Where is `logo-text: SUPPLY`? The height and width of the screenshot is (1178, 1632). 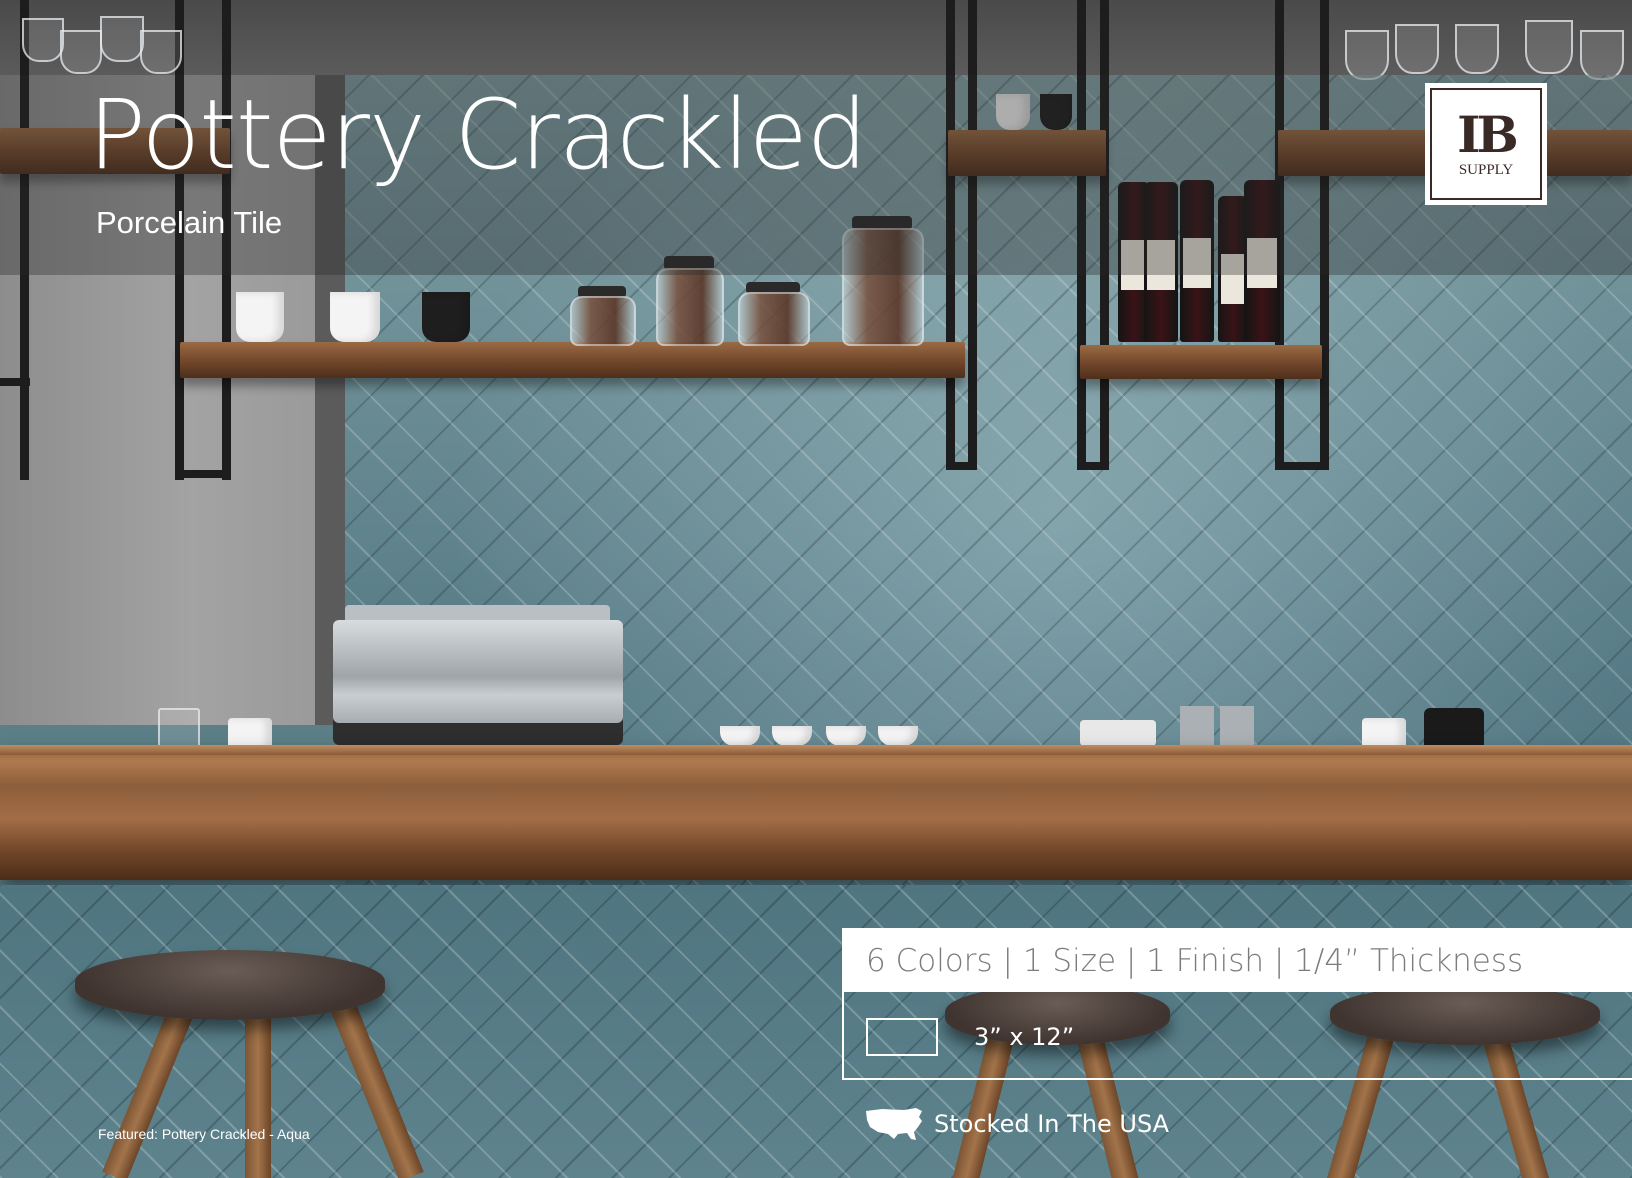
logo-text: SUPPLY is located at coordinates (1486, 169).